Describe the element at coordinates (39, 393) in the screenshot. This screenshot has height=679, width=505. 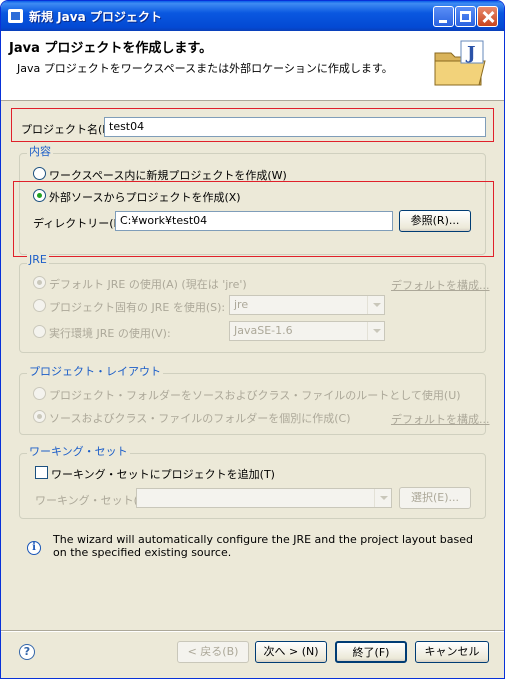
I see `layout-root-radio` at that location.